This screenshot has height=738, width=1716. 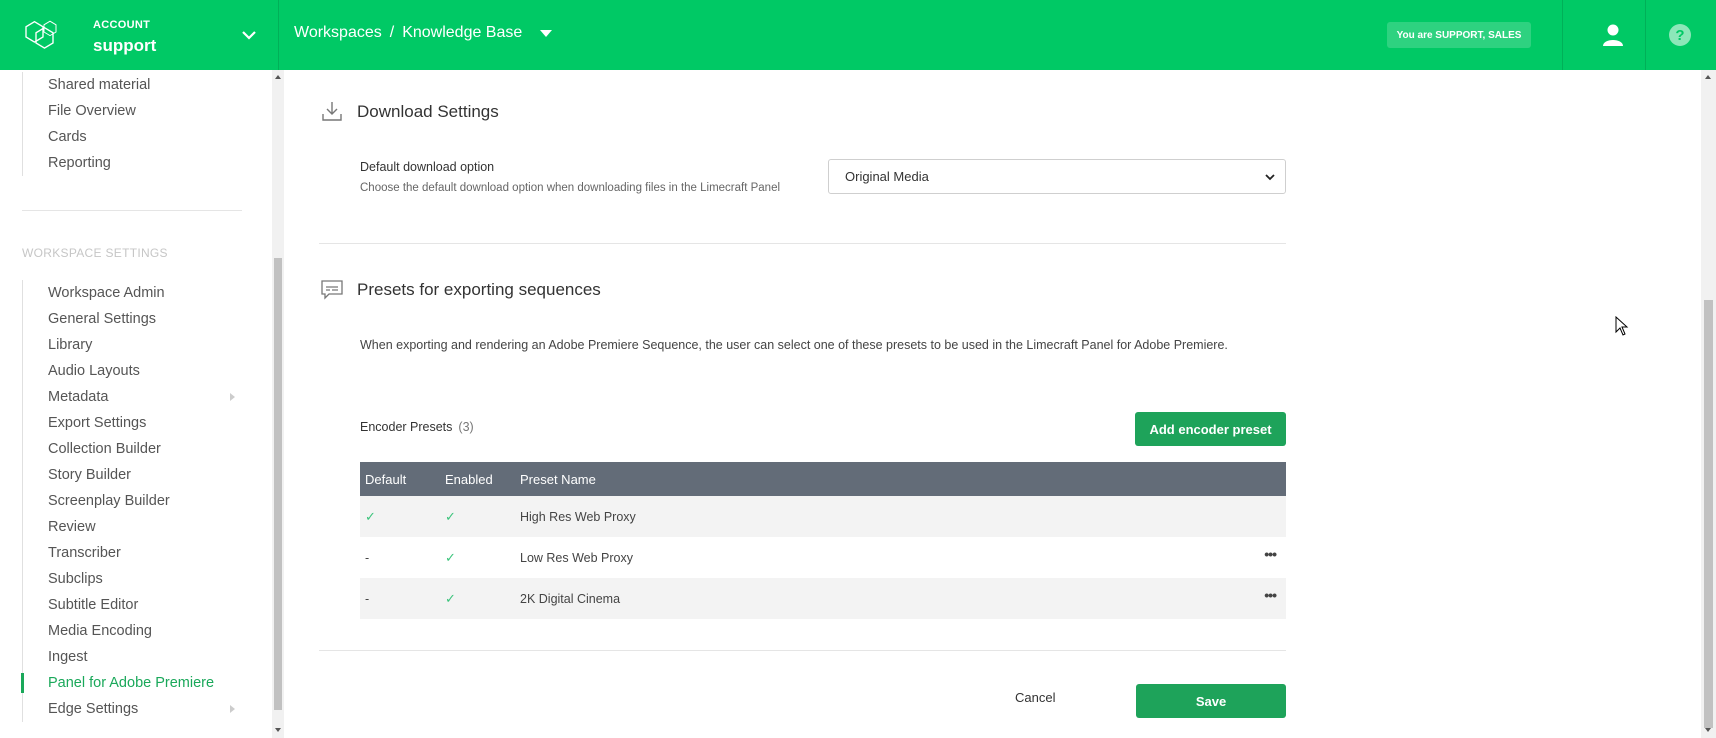 I want to click on account-name: support, so click(x=124, y=46).